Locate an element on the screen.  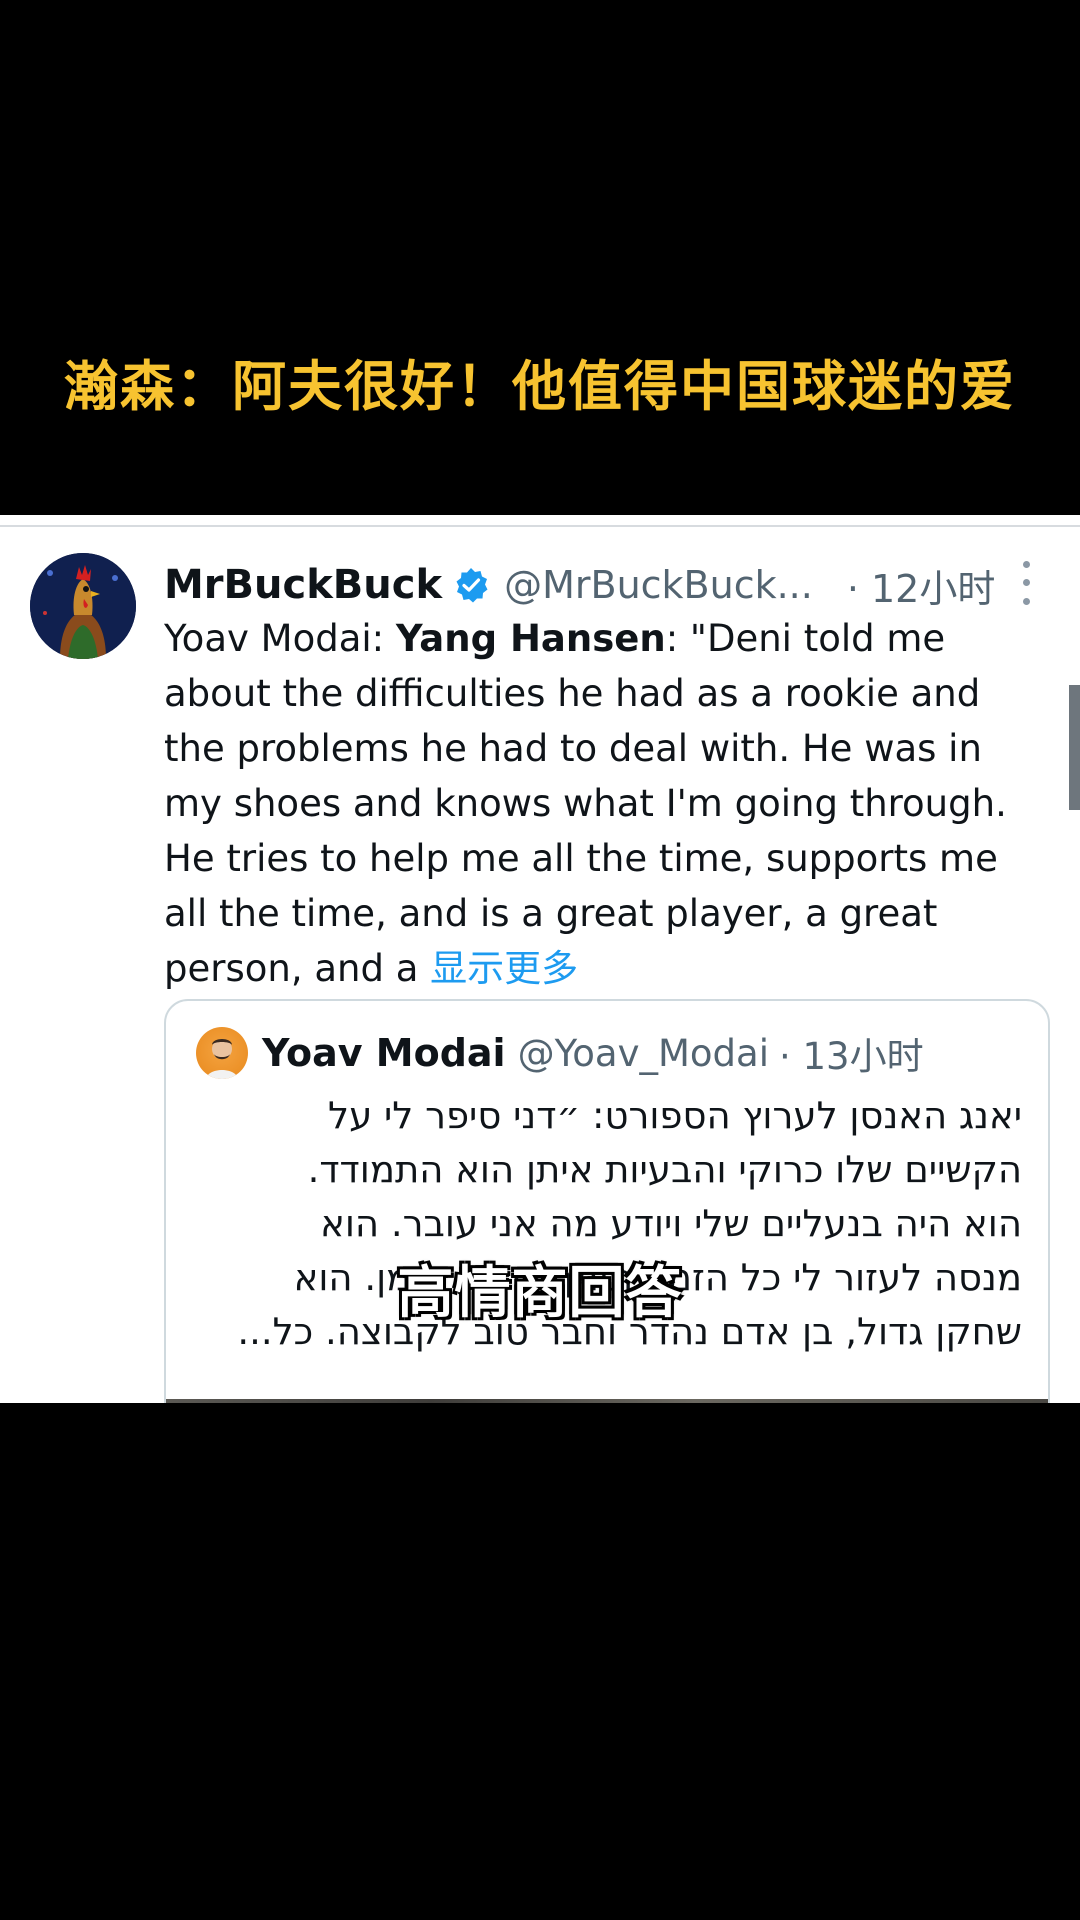
quoted-timestamp: · 13小时 is located at coordinates (851, 1053).